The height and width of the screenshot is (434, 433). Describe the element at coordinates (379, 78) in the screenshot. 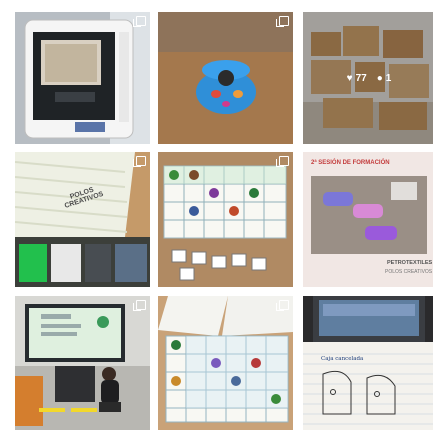

I see `comment-icon: ●` at that location.